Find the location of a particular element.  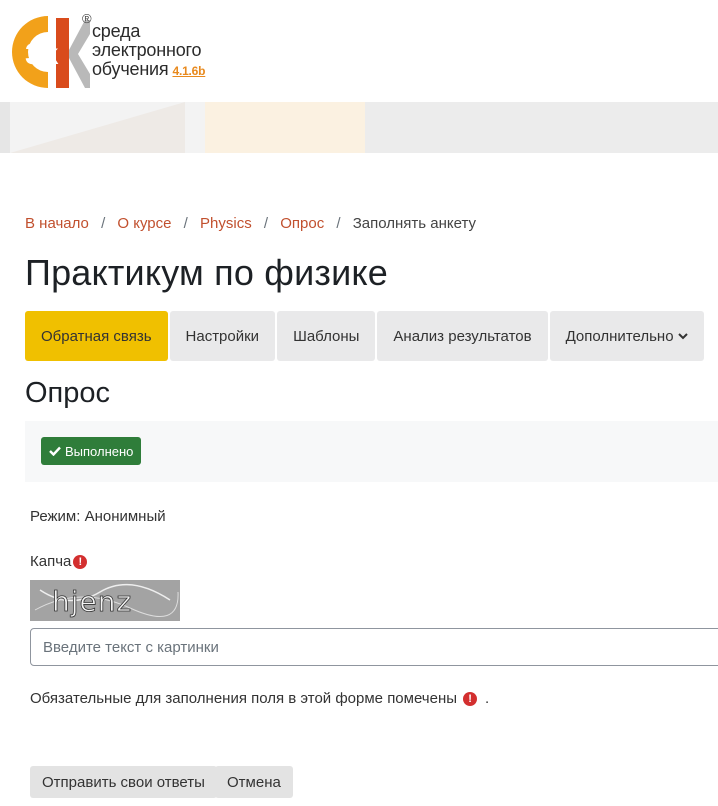

version-link: 4.1.6b is located at coordinates (188, 71).